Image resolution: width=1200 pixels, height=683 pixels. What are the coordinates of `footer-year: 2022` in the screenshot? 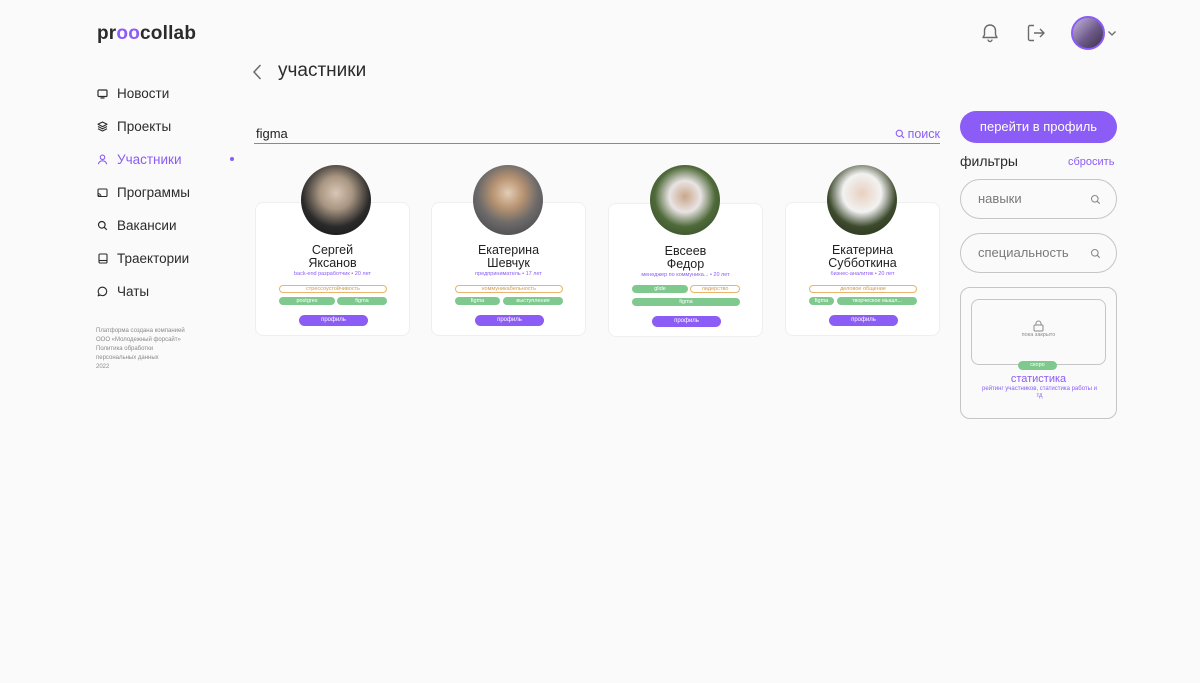 It's located at (103, 367).